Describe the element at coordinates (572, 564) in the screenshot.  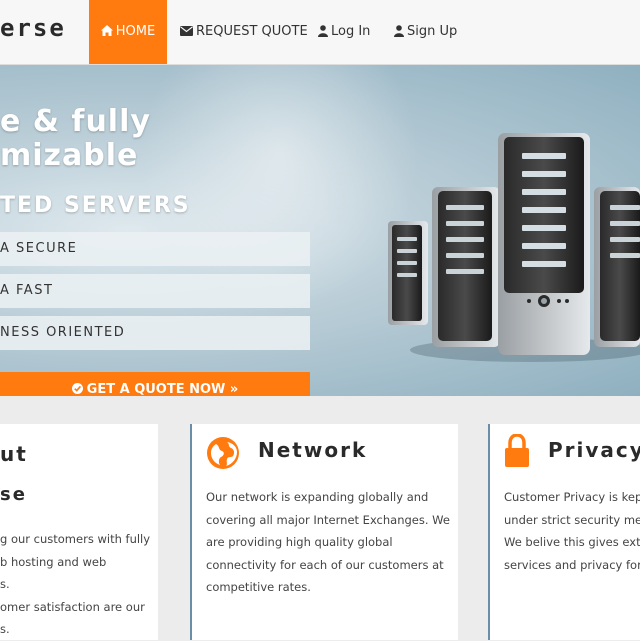
I see `privacy-line: services and privacy for y` at that location.